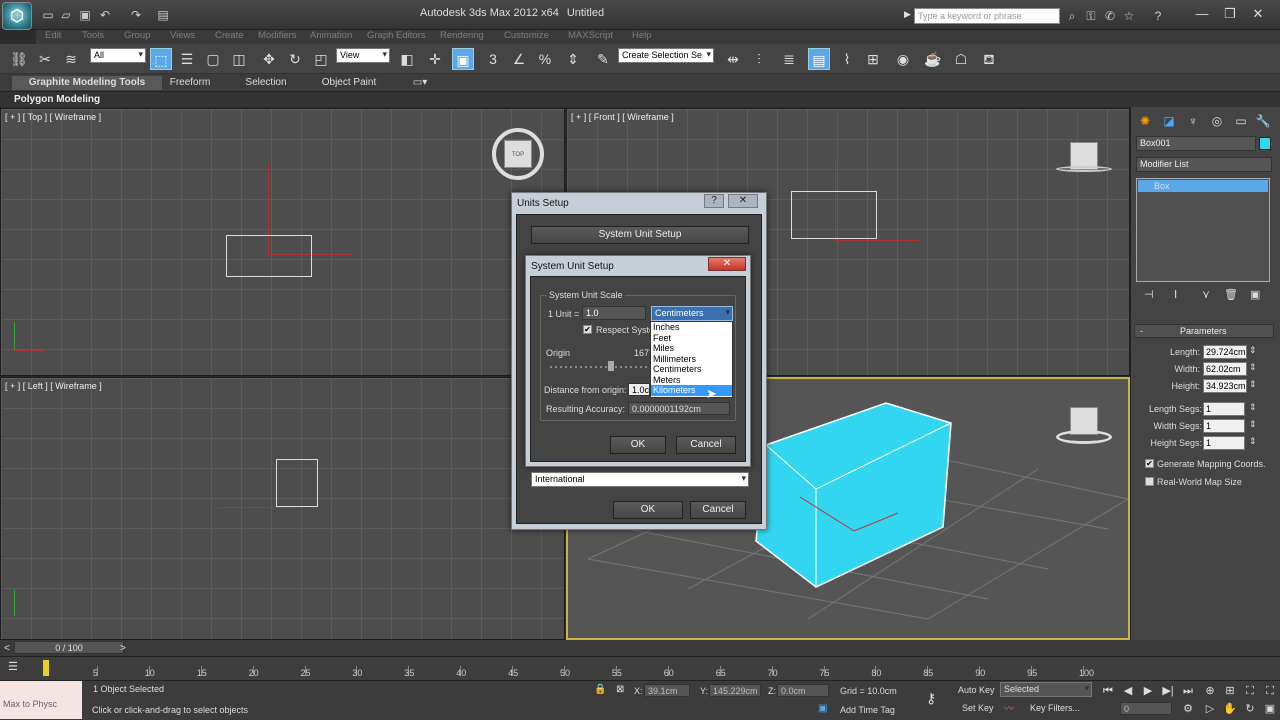 The image size is (1280, 720). Describe the element at coordinates (1255, 294) in the screenshot. I see `configure-sets-icon: ▣` at that location.